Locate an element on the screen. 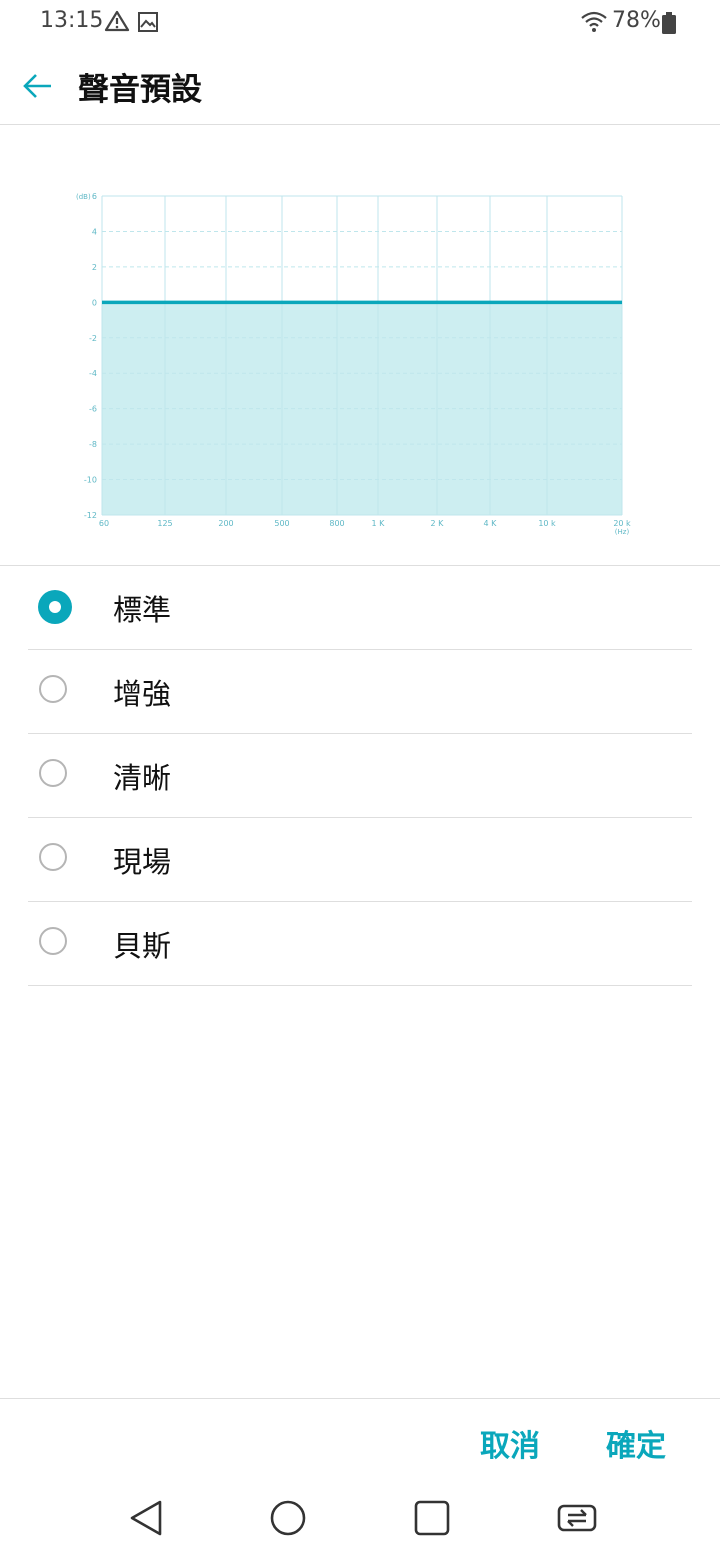 Image resolution: width=720 pixels, height=1560 pixels. y-tick-label: 2 is located at coordinates (94, 267).